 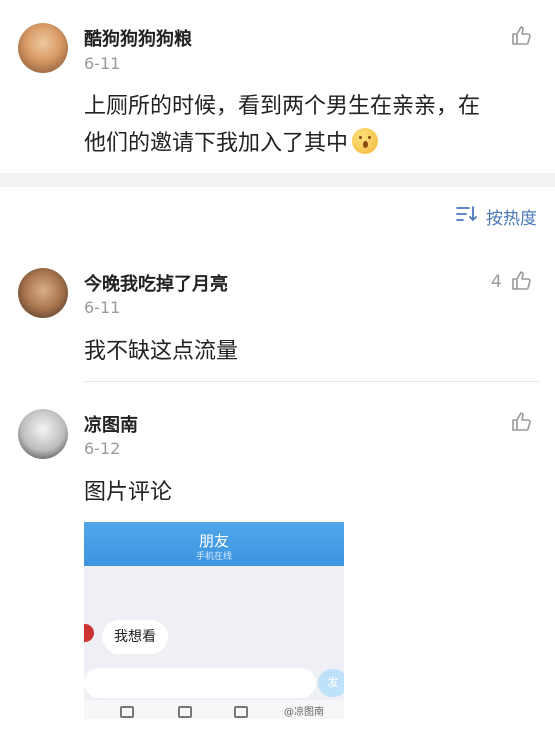 What do you see at coordinates (311, 381) in the screenshot?
I see `comment-divider` at bounding box center [311, 381].